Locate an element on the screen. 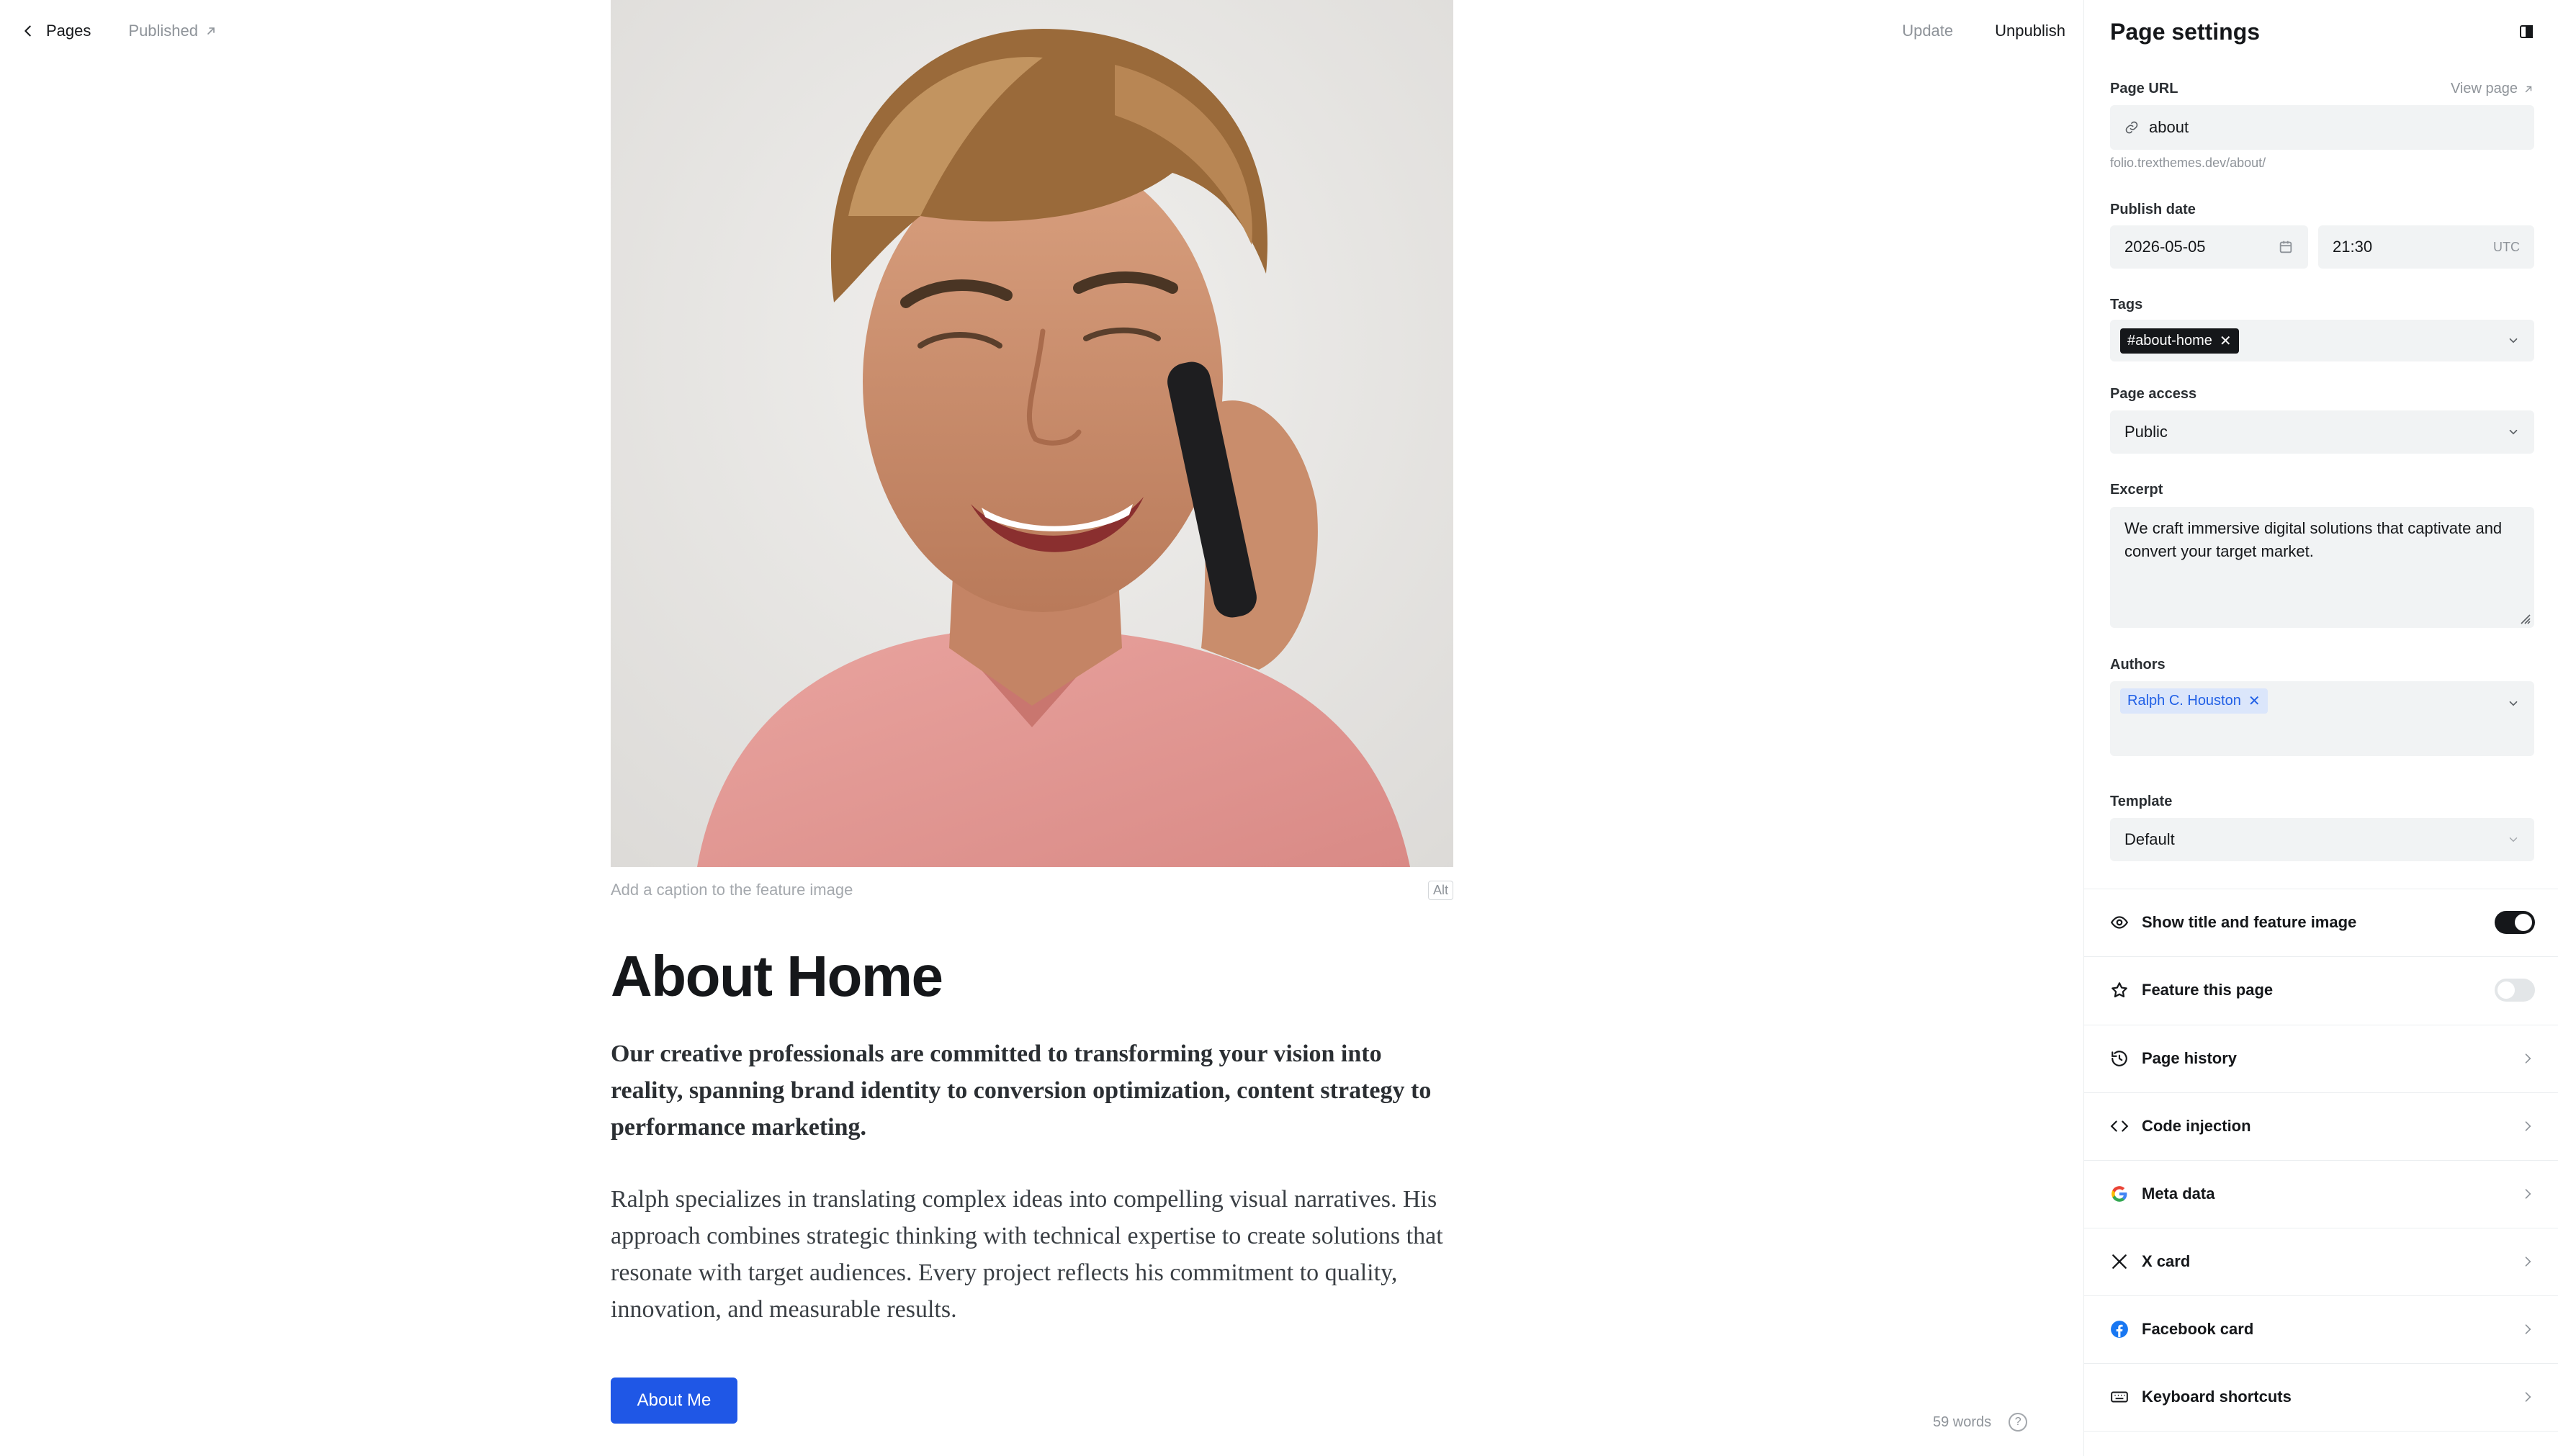 This screenshot has height=1456, width=2558. menu-item-label: X card is located at coordinates (2167, 1261).